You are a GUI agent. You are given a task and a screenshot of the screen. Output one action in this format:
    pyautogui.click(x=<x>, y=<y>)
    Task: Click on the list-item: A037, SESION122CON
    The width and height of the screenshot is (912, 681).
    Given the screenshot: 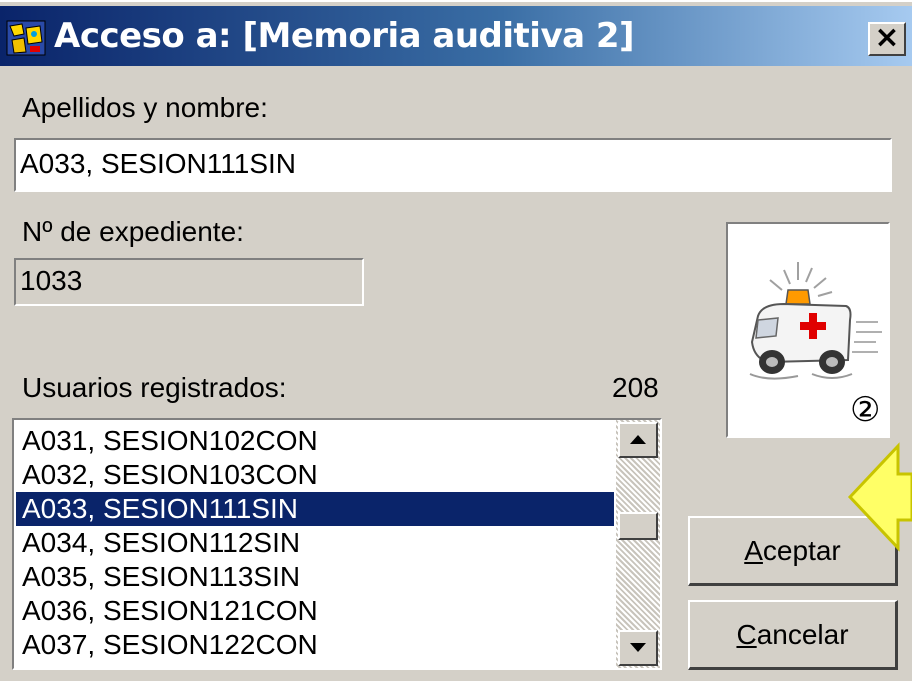 What is the action you would take?
    pyautogui.click(x=315, y=645)
    